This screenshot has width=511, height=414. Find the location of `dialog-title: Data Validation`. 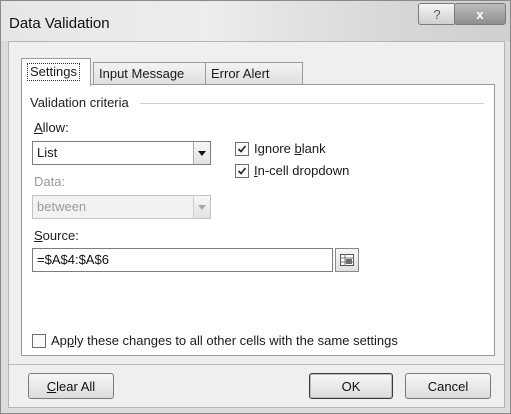

dialog-title: Data Validation is located at coordinates (59, 23).